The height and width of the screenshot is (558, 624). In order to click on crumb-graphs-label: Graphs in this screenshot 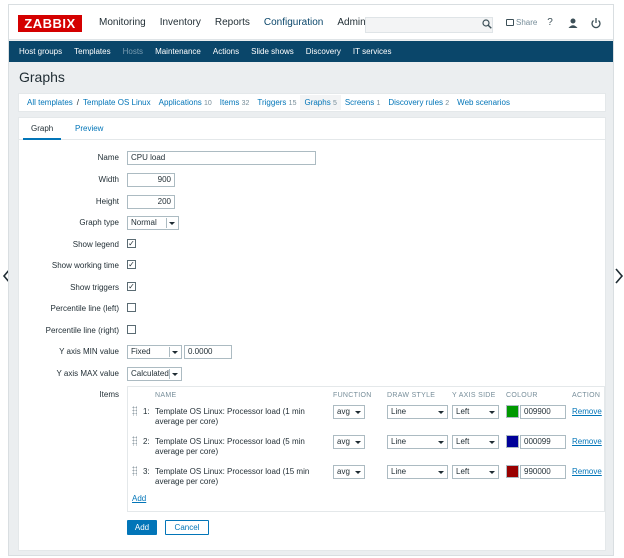, I will do `click(317, 102)`.